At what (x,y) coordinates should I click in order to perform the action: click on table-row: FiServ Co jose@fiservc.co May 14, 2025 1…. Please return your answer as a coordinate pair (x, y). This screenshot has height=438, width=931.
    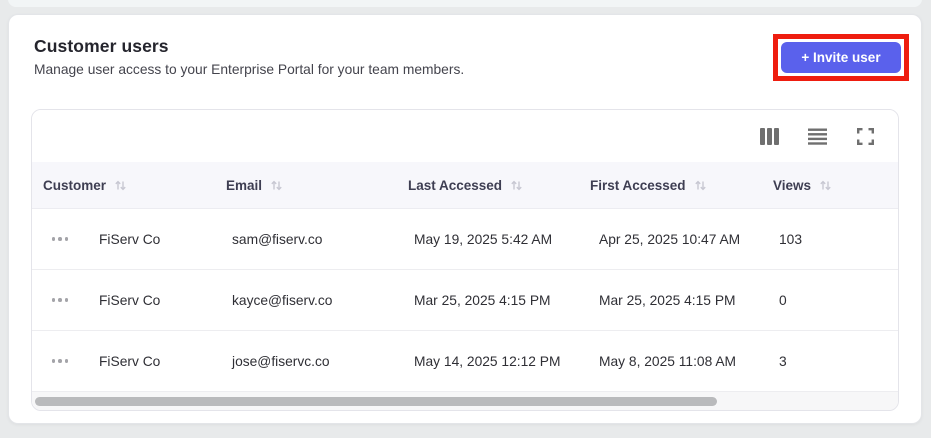
    Looking at the image, I should click on (465, 361).